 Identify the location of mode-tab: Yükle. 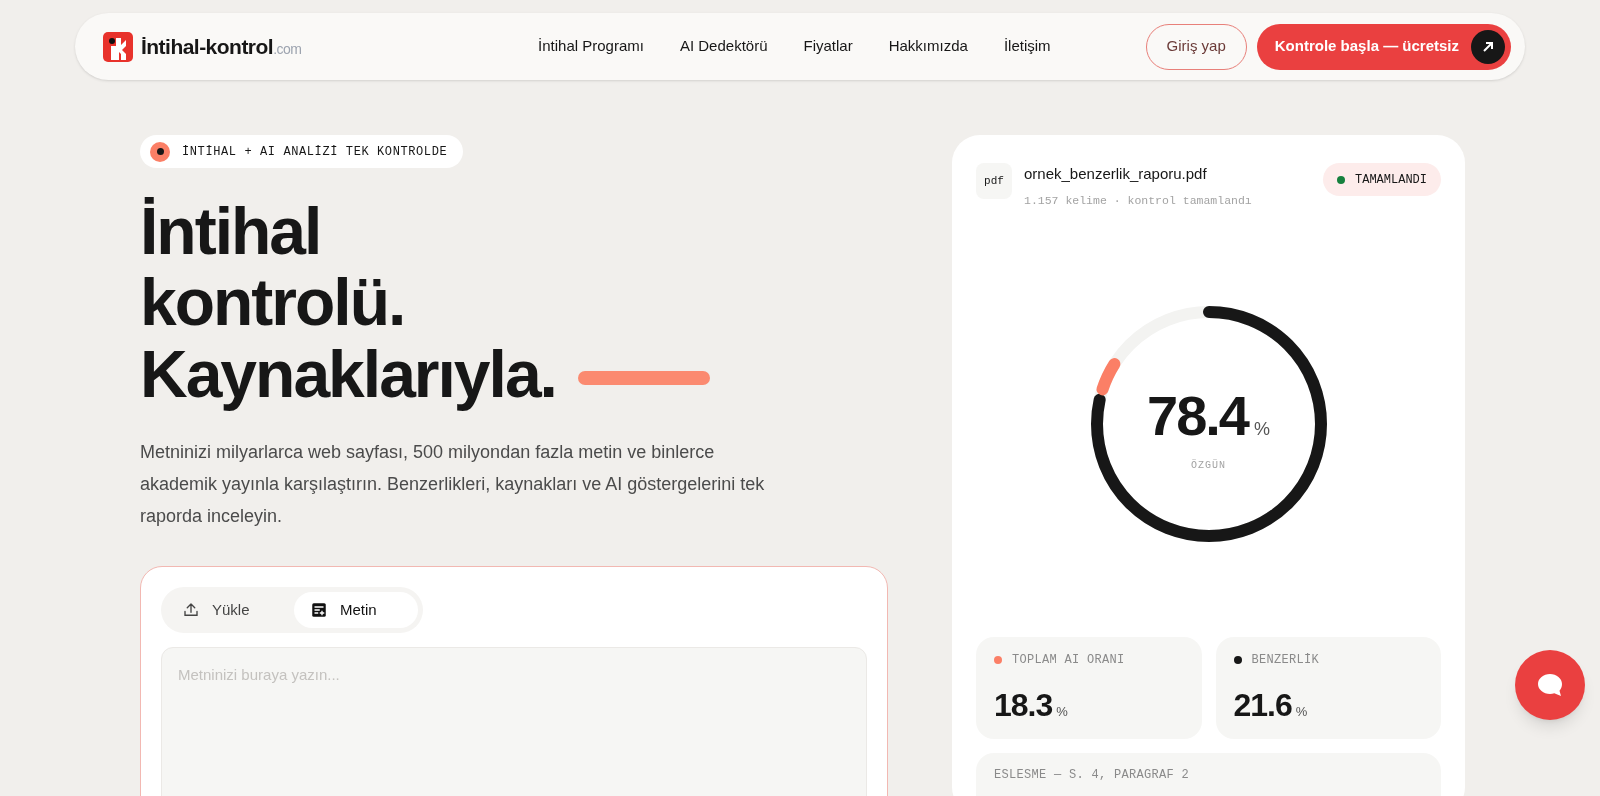
(228, 609).